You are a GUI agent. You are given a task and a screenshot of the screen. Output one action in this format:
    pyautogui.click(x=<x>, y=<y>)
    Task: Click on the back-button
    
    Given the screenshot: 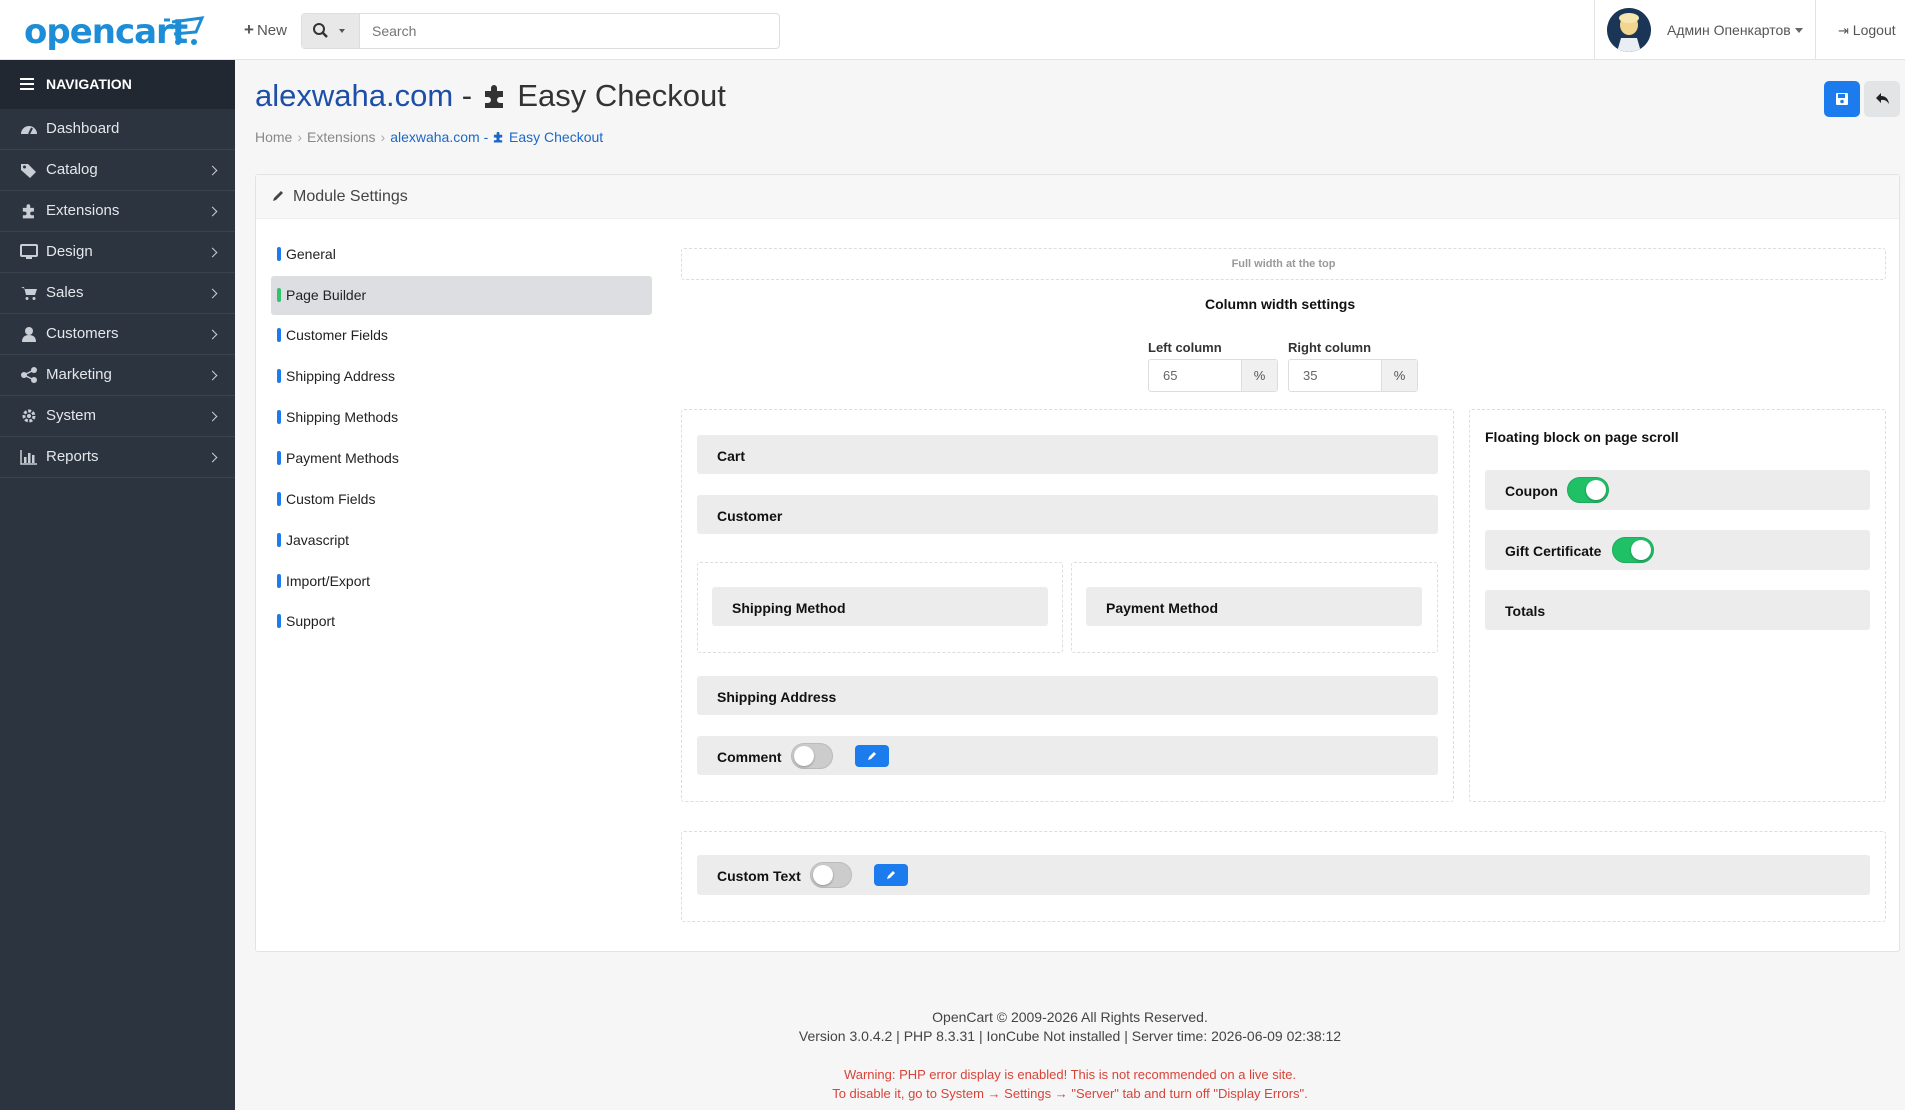 What is the action you would take?
    pyautogui.click(x=1882, y=99)
    